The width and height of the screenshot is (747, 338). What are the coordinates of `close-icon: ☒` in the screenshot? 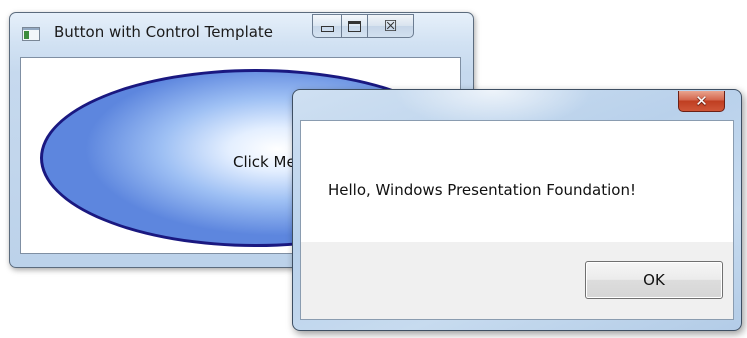 It's located at (390, 26).